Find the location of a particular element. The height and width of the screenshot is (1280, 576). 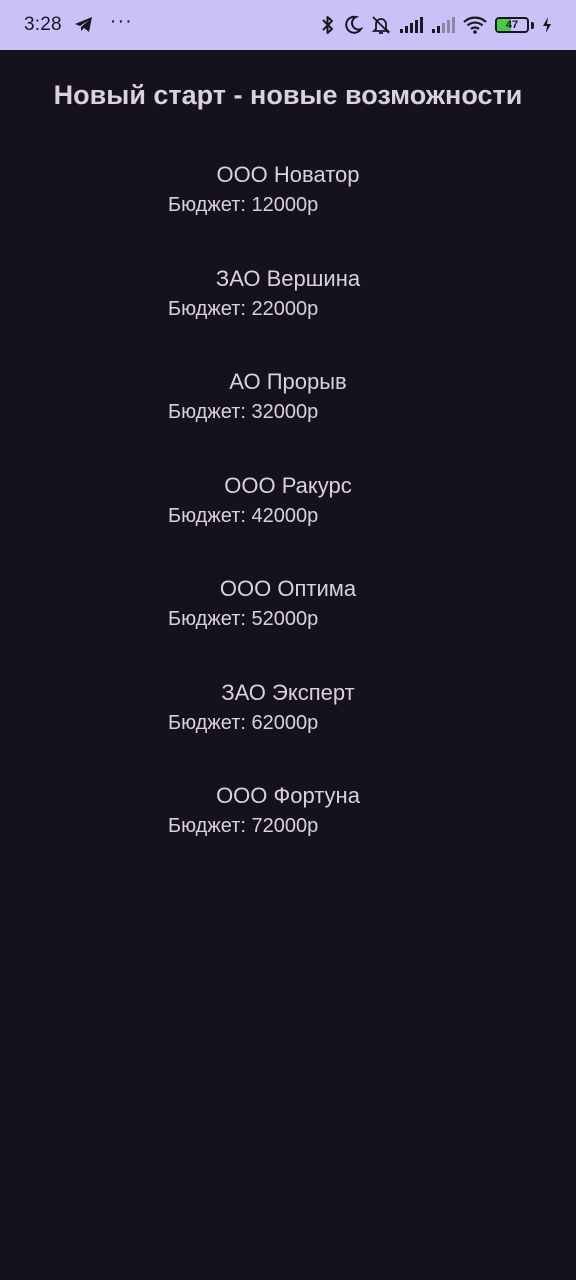

battery-icon: 47 is located at coordinates (514, 25).